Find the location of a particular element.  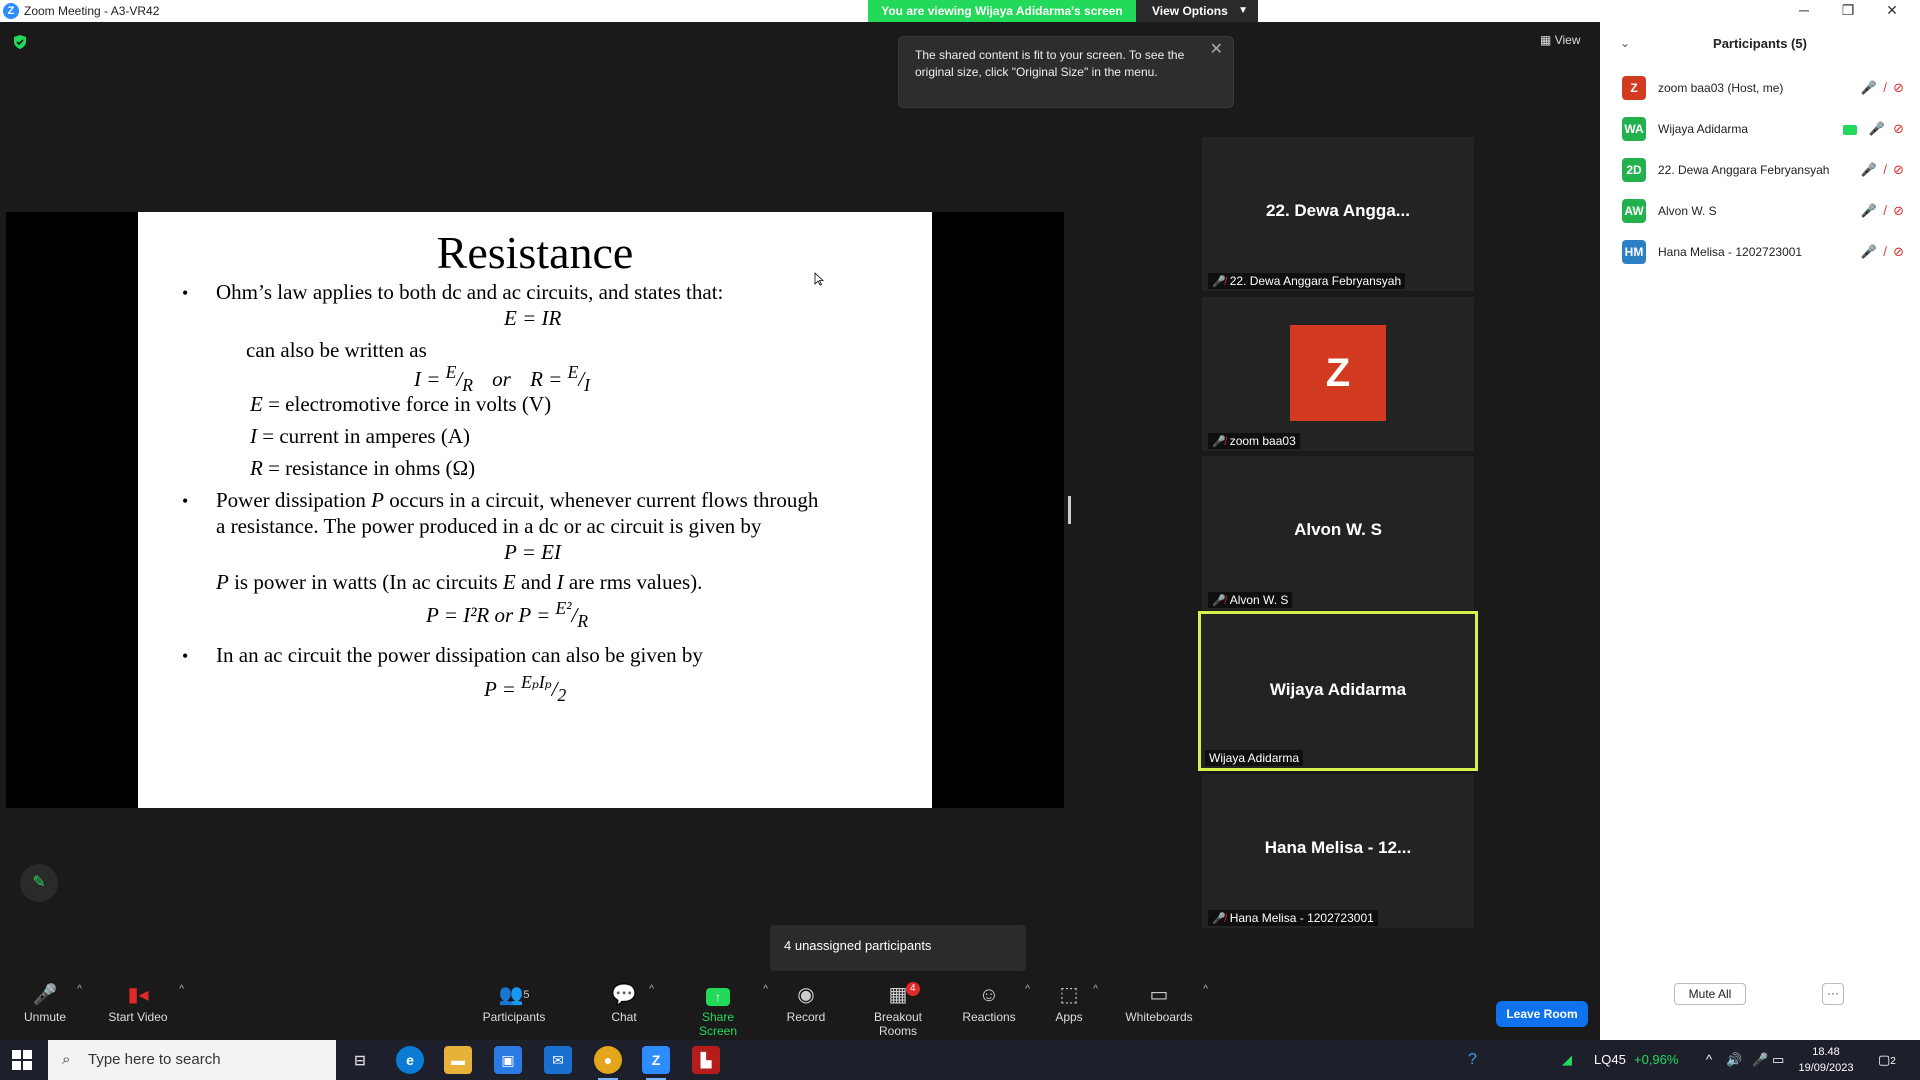

apps-button: ⬚ Apps ^ is located at coordinates (1076, 1010).